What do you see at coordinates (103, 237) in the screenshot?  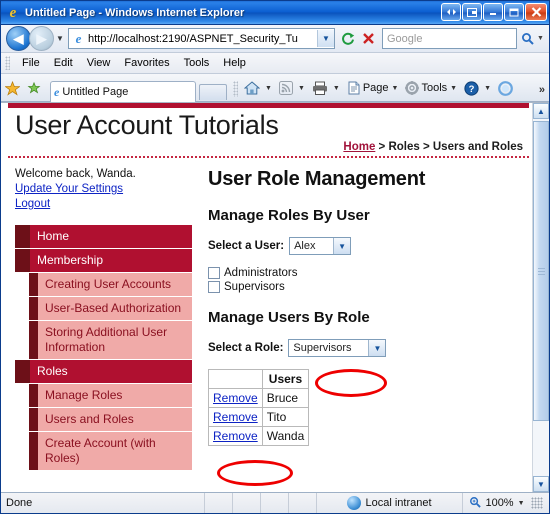 I see `sidebar-item-home: Home` at bounding box center [103, 237].